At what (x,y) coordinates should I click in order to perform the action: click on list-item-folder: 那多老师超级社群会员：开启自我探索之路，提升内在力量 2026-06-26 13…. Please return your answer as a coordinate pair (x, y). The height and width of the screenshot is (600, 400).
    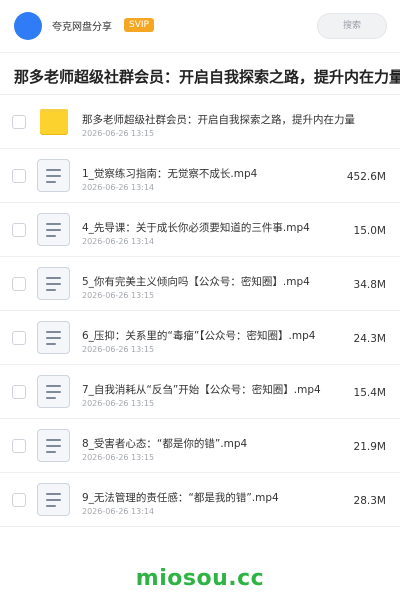
    Looking at the image, I should click on (200, 122).